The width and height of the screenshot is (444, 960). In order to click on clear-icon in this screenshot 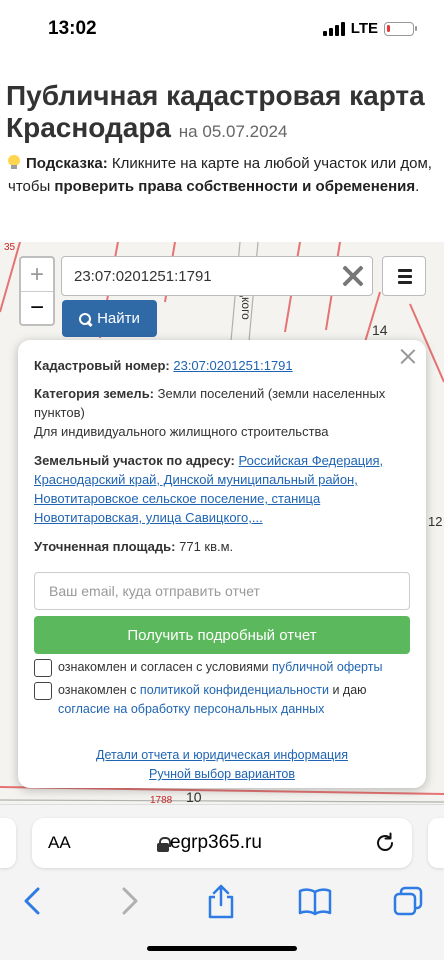, I will do `click(353, 276)`.